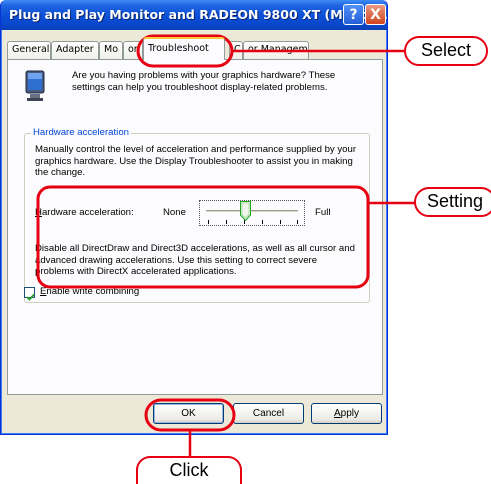 The width and height of the screenshot is (491, 484). I want to click on write-combining-label: Enable write combining, so click(90, 291).